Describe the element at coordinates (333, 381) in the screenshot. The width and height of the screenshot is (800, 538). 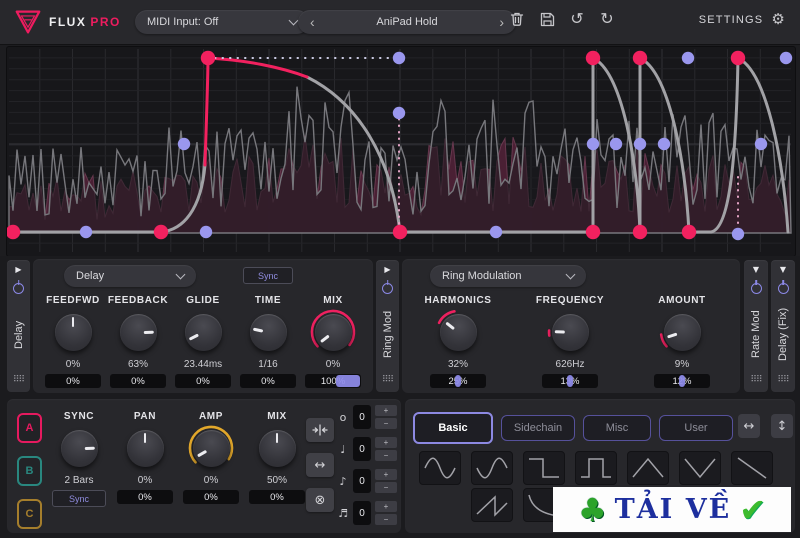
I see `mod-amount-box: 100%` at that location.